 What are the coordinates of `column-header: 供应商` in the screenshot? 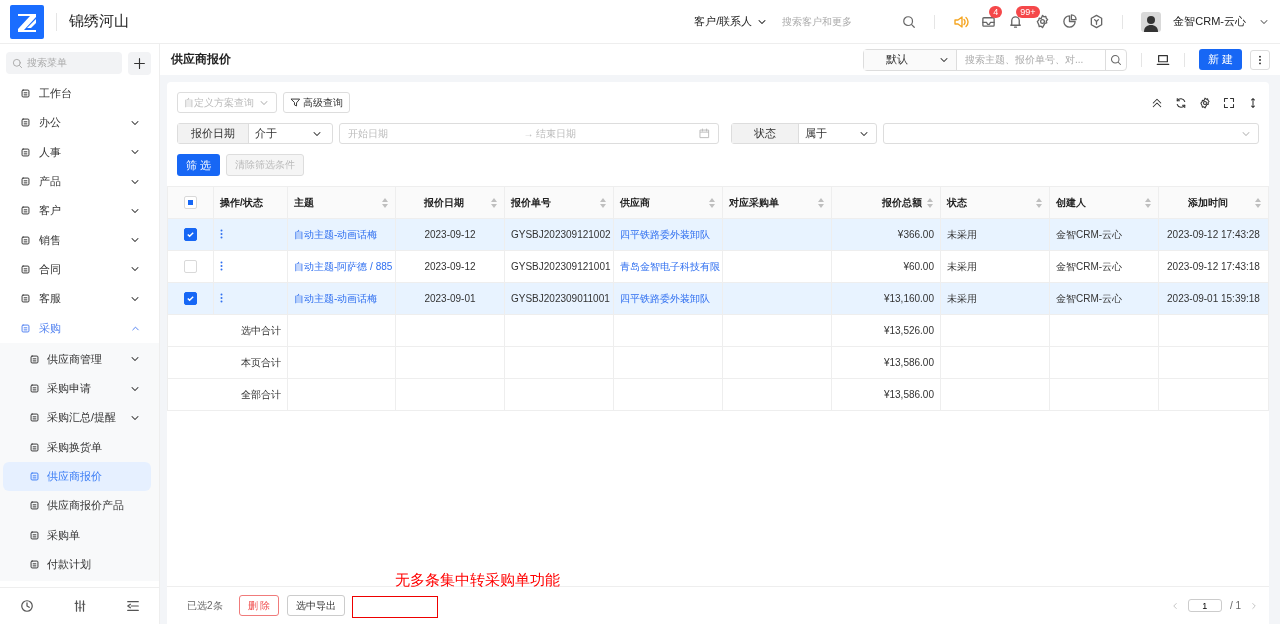 It's located at (668, 202).